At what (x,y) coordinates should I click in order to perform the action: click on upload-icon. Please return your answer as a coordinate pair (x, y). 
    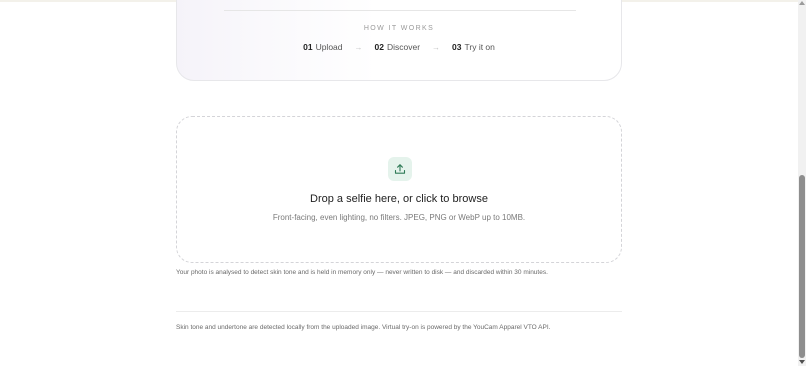
    Looking at the image, I should click on (400, 169).